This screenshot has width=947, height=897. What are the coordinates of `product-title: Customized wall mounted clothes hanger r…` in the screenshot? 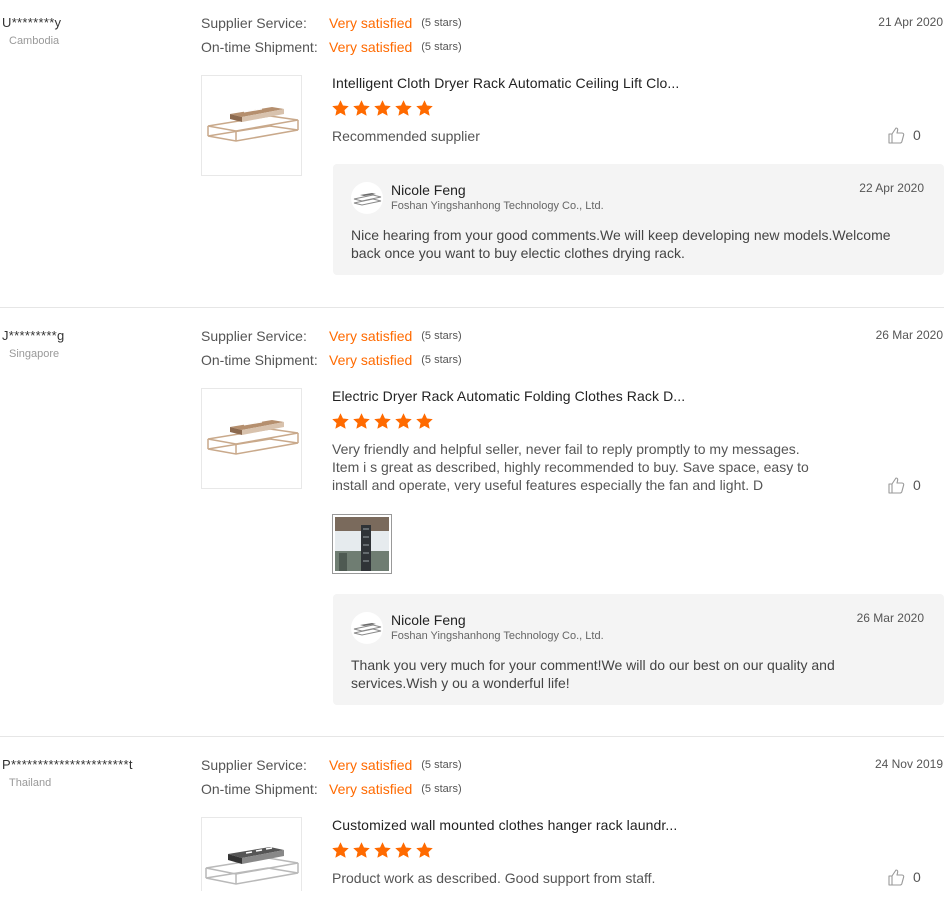 It's located at (504, 825).